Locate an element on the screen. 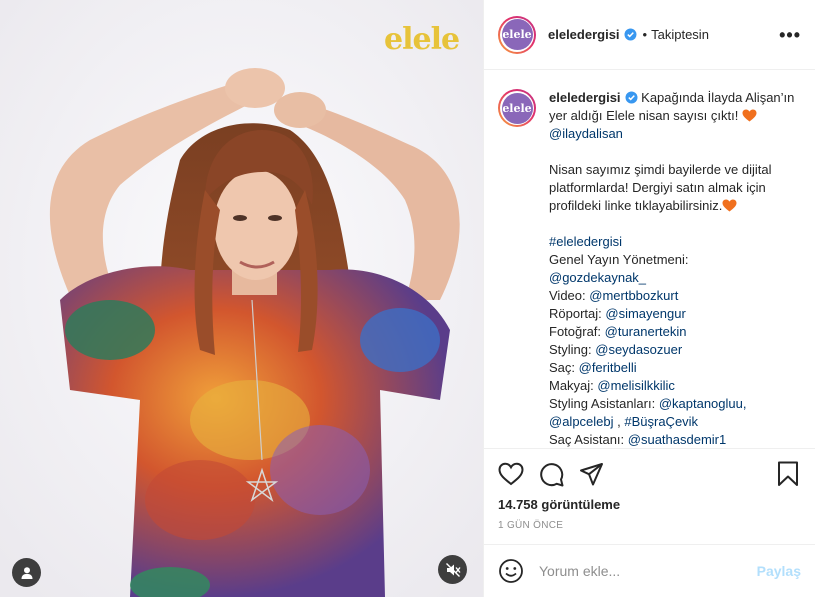  hashtag-link: #eleledergisi is located at coordinates (585, 241).